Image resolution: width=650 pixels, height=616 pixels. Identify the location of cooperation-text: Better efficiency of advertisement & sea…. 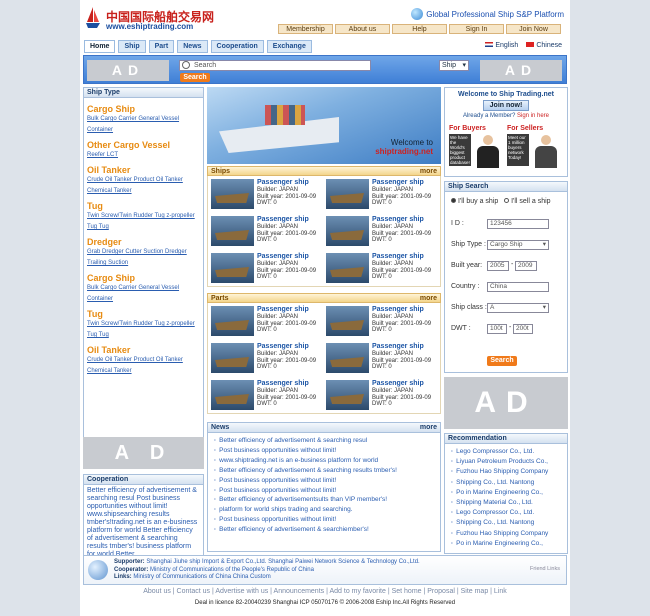
(143, 523).